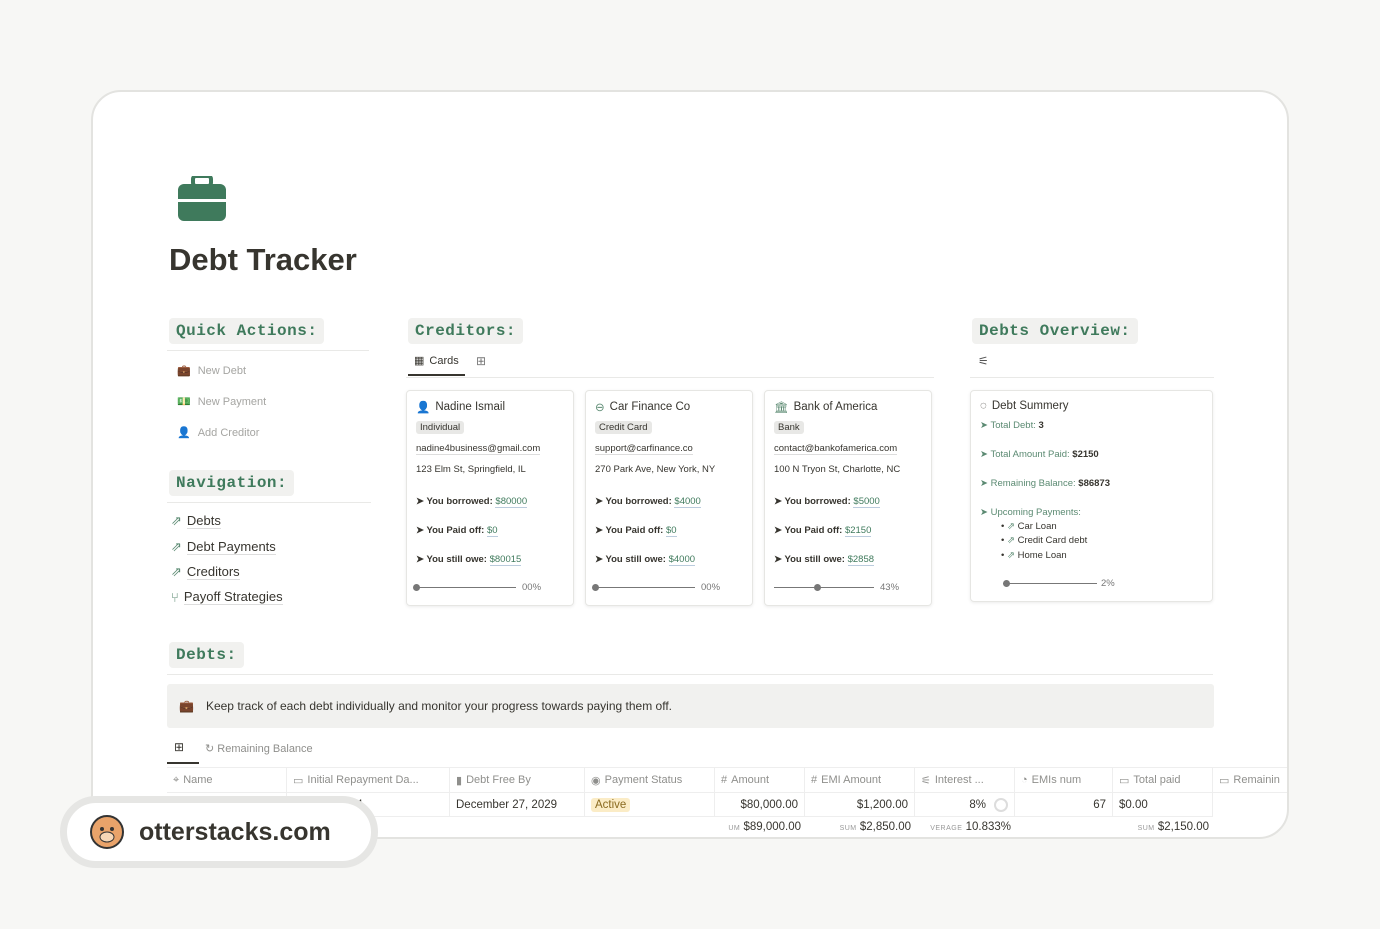  What do you see at coordinates (227, 780) in the screenshot?
I see `column-header: ⌖ Name` at bounding box center [227, 780].